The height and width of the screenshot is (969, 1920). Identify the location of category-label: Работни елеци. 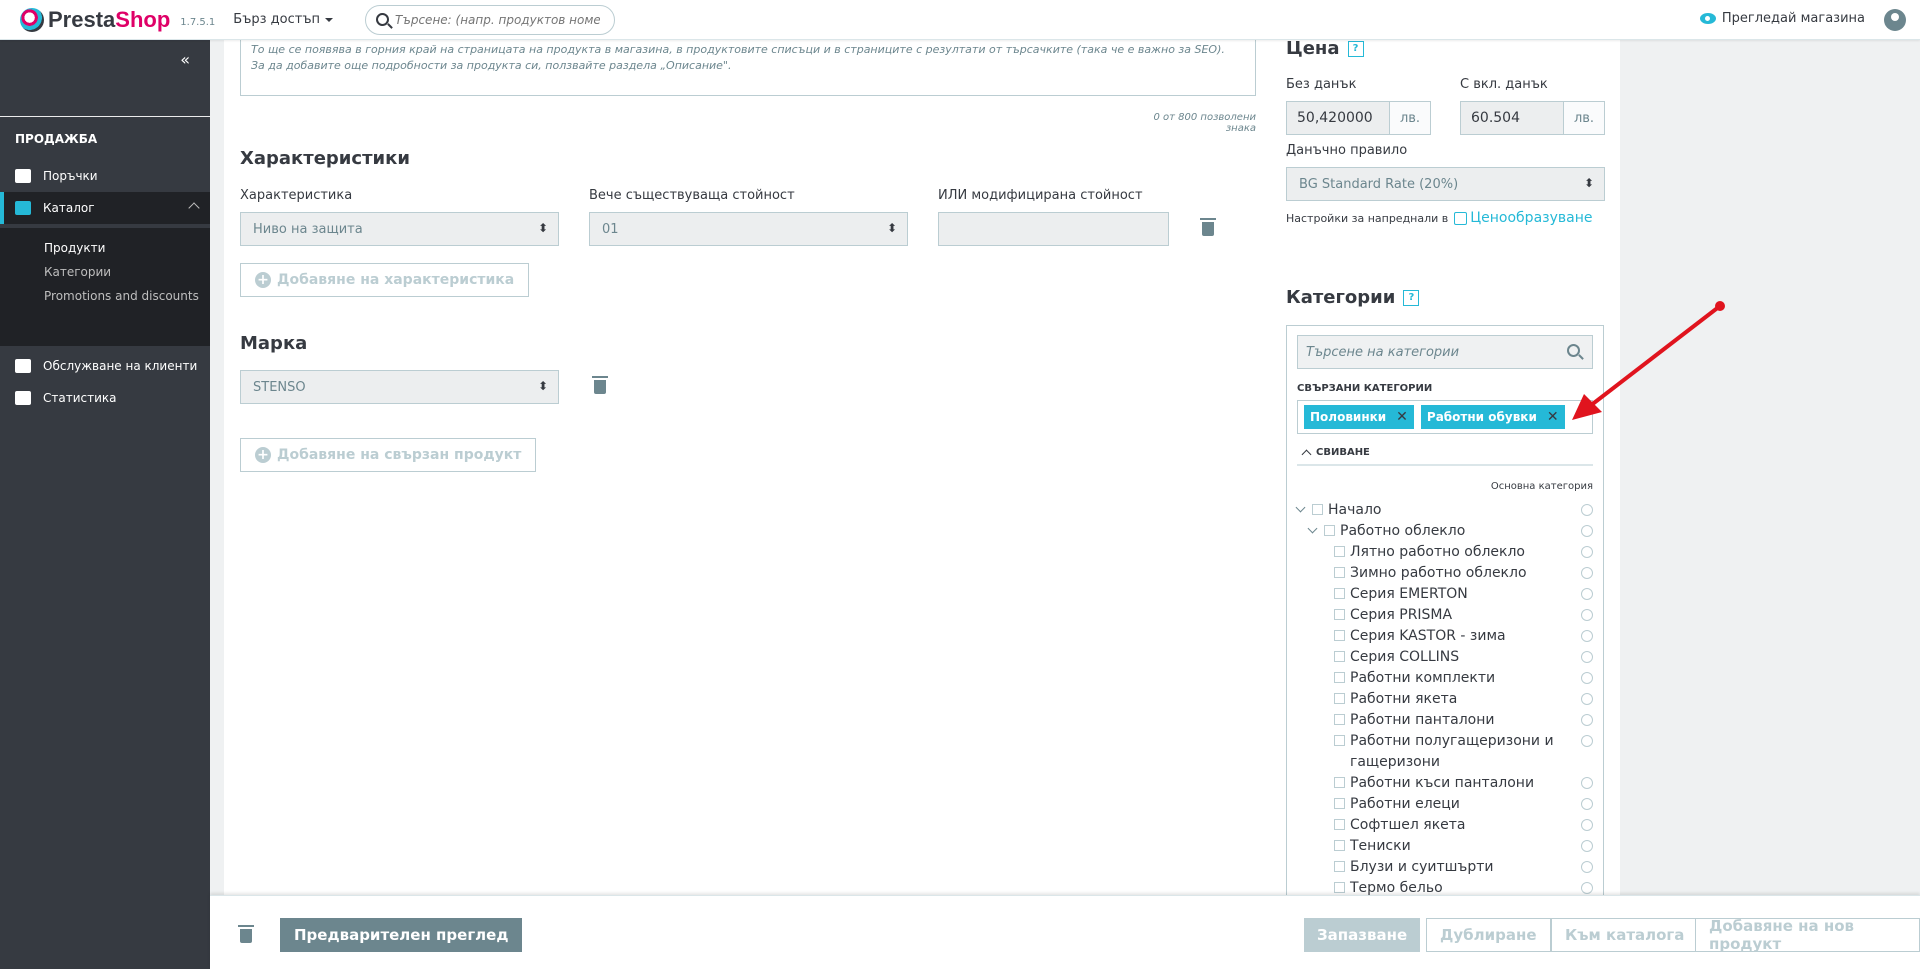
(1405, 804).